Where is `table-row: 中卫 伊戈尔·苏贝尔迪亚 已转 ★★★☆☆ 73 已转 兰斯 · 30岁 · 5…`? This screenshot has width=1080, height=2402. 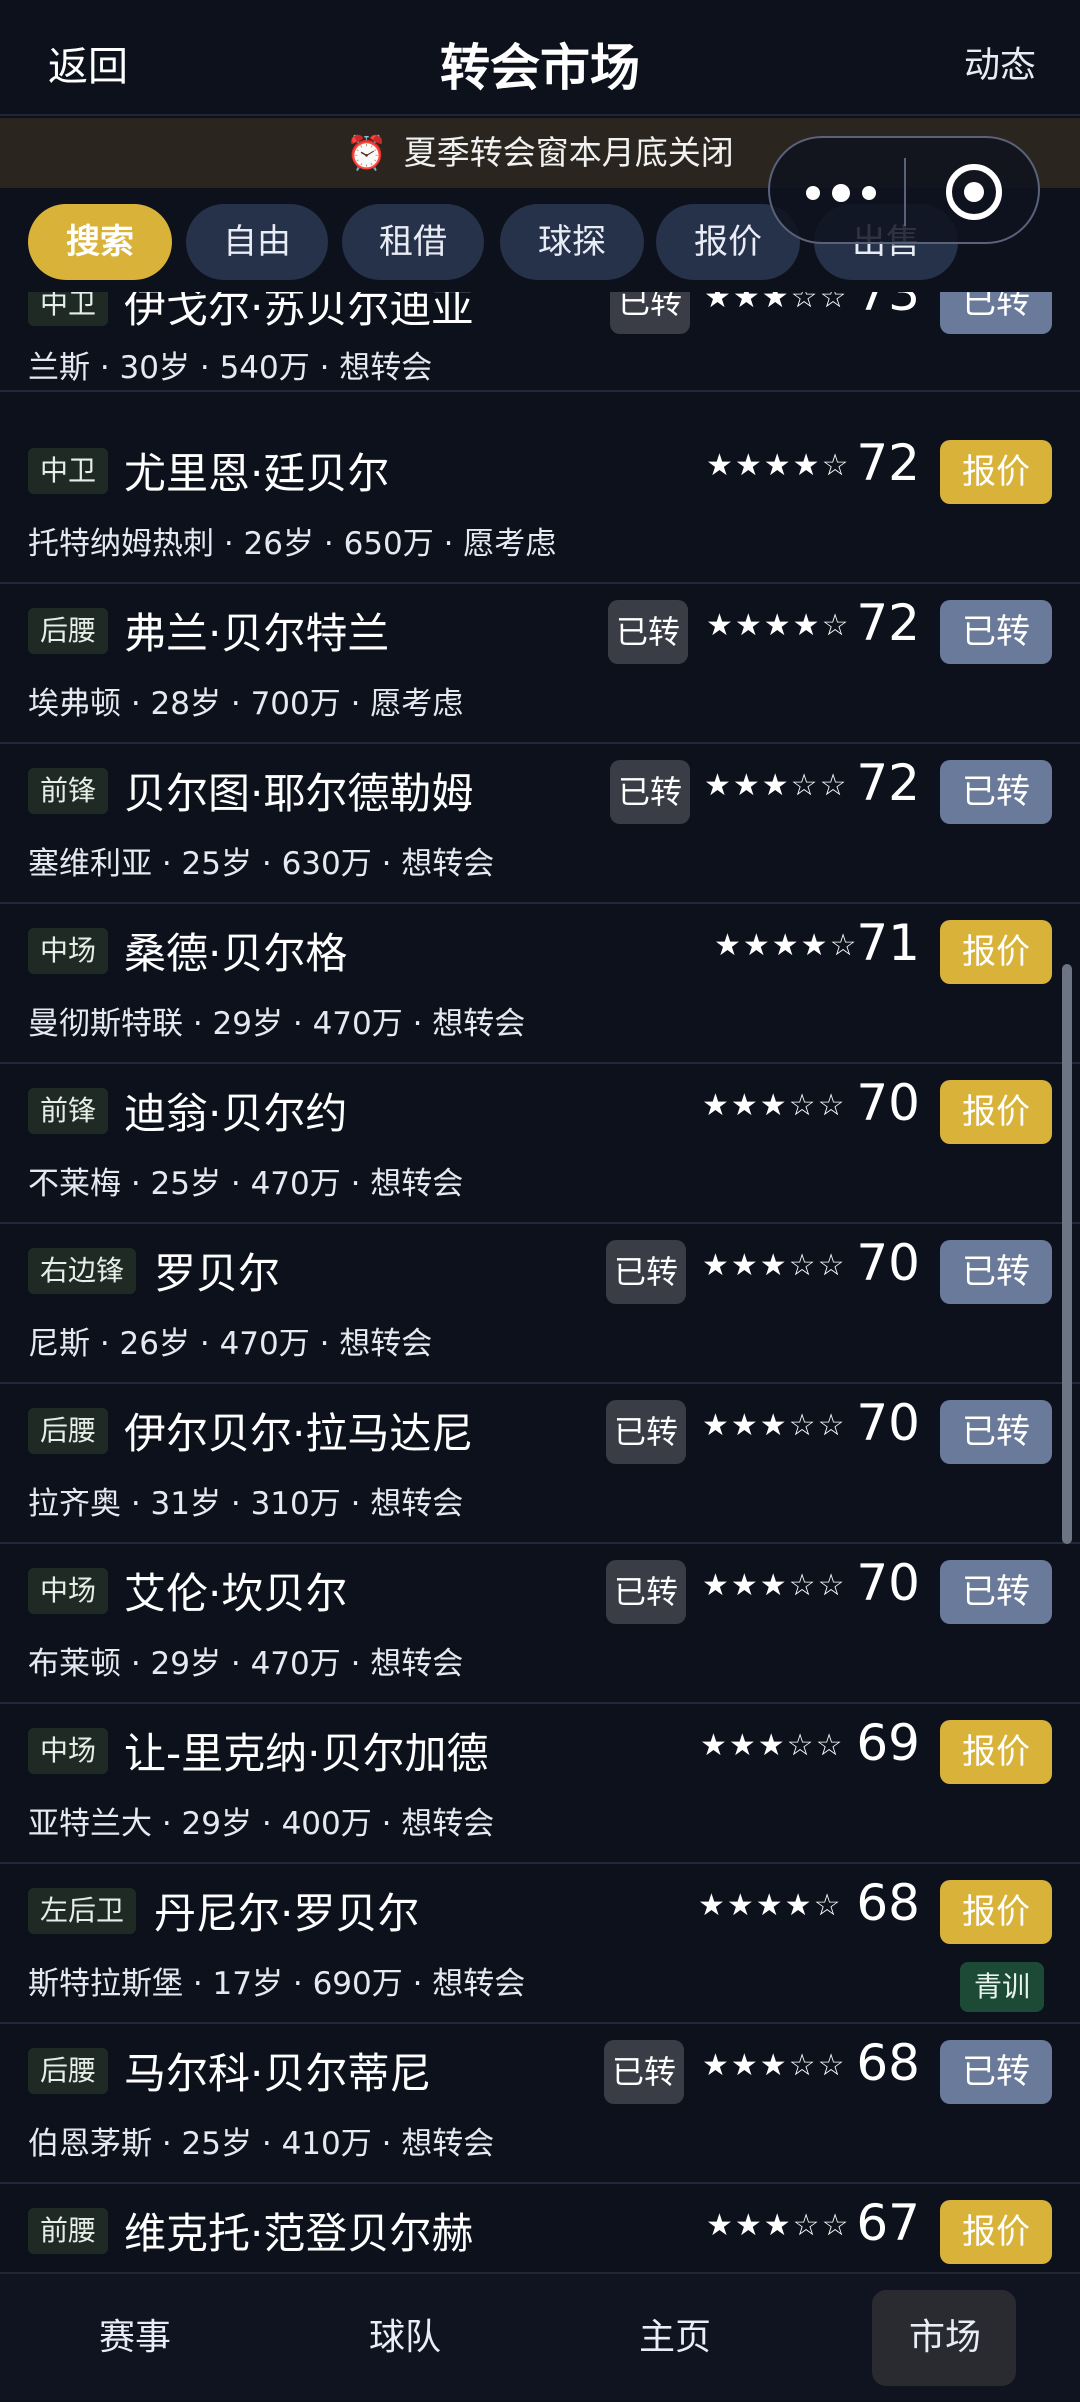 table-row: 中卫 伊戈尔·苏贝尔迪亚 已转 ★★★☆☆ 73 已转 兰斯 · 30岁 · 5… is located at coordinates (540, 342).